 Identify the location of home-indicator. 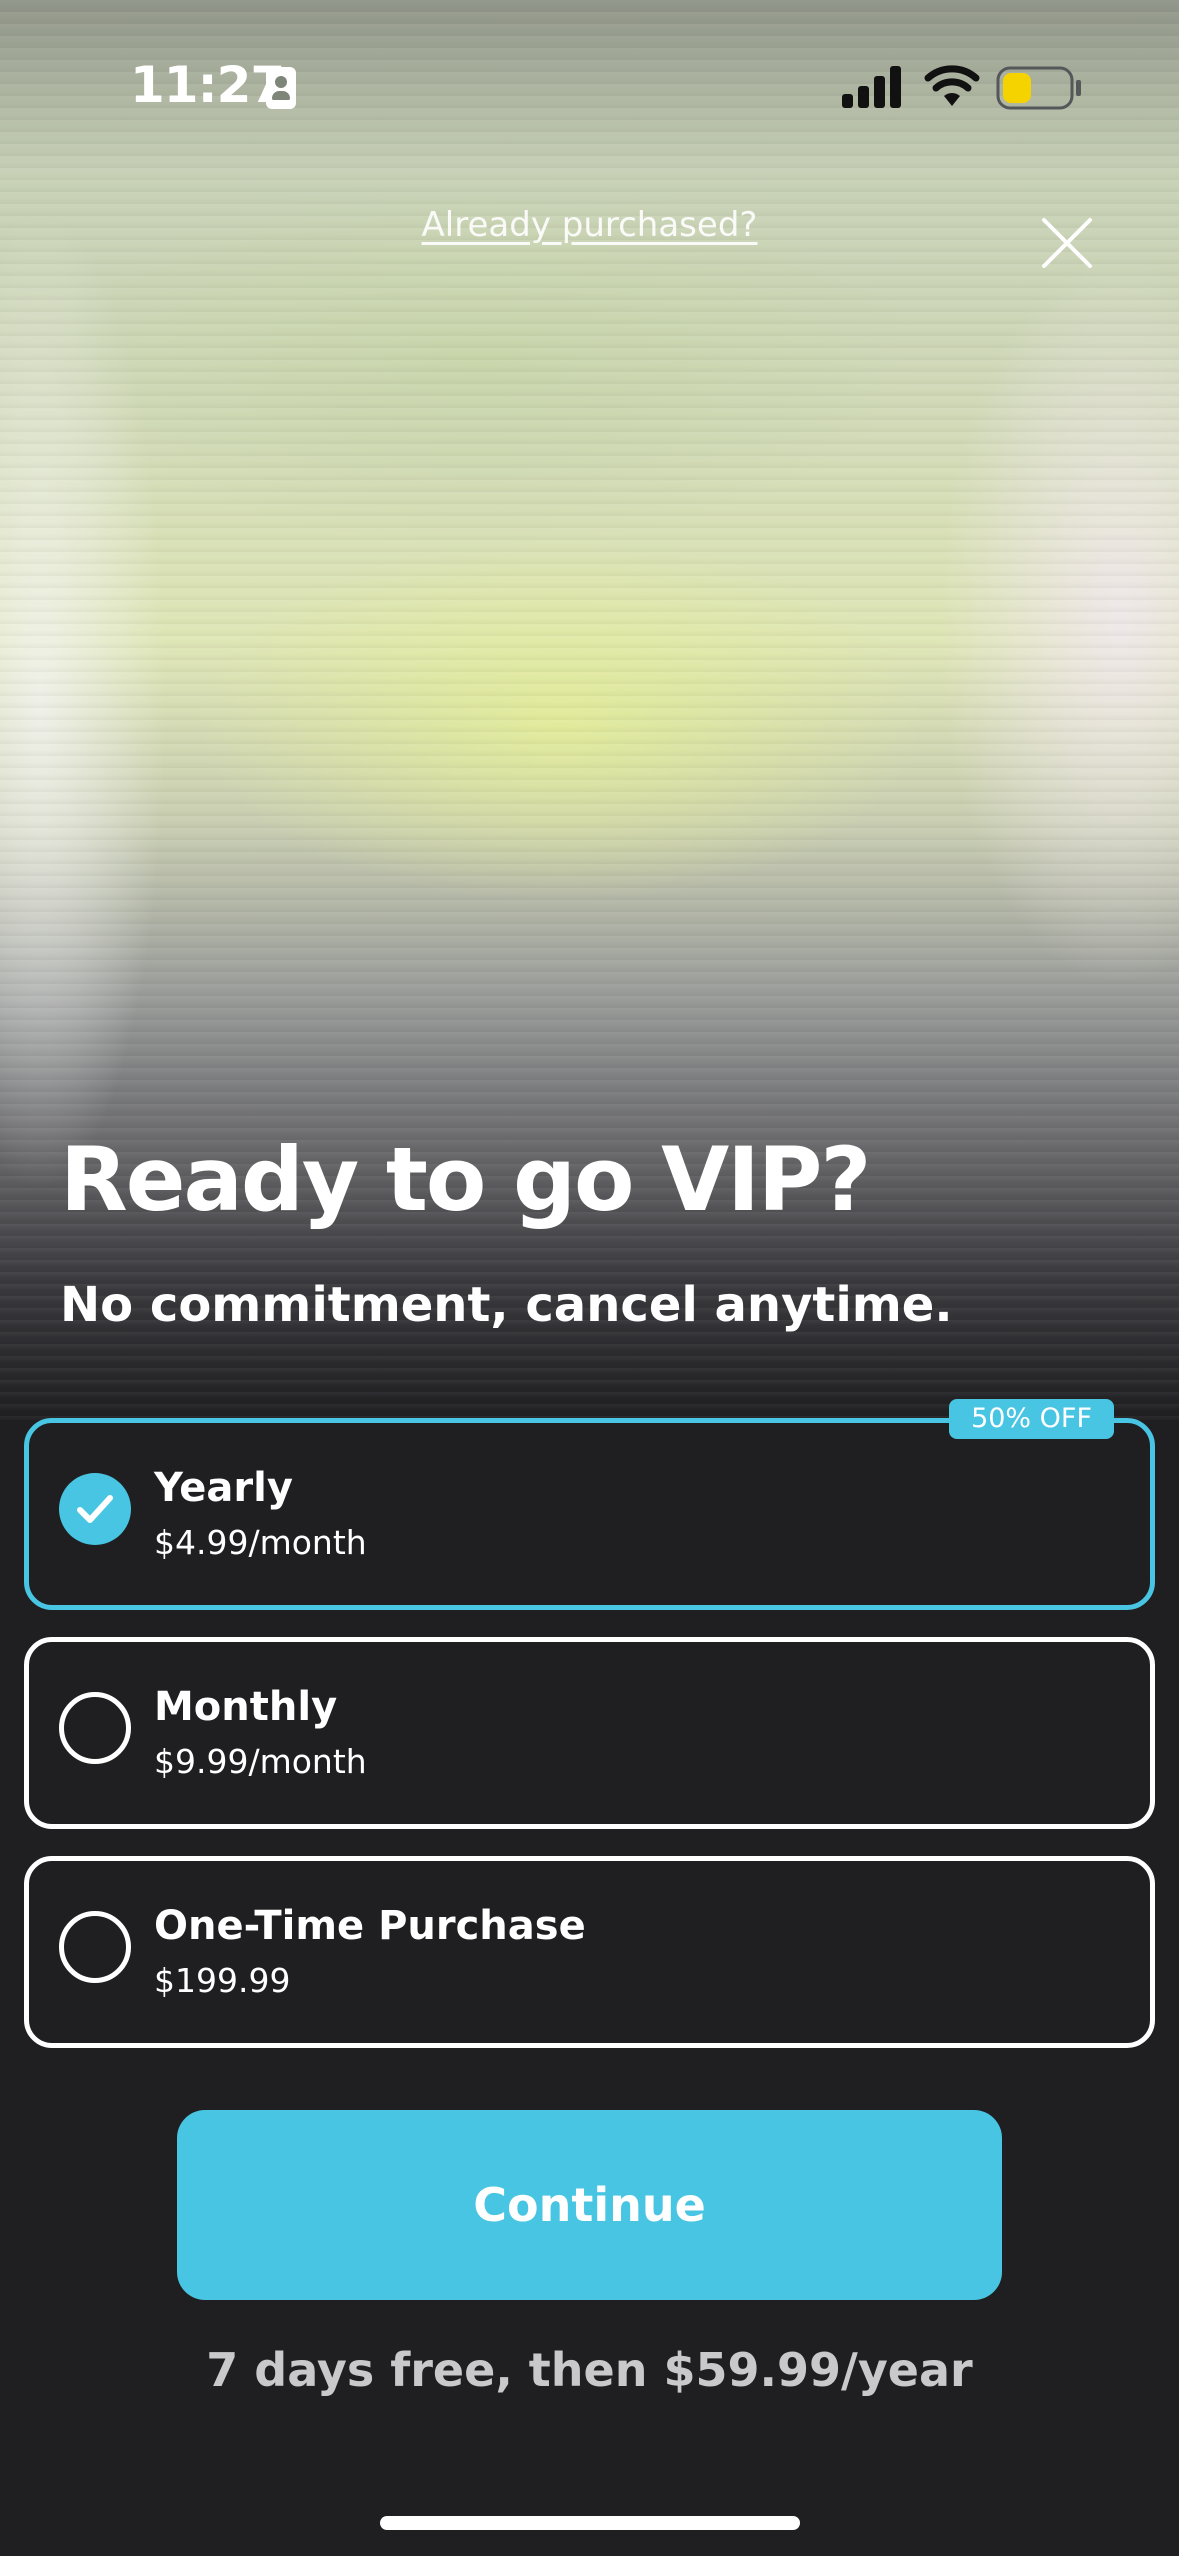
(590, 2523).